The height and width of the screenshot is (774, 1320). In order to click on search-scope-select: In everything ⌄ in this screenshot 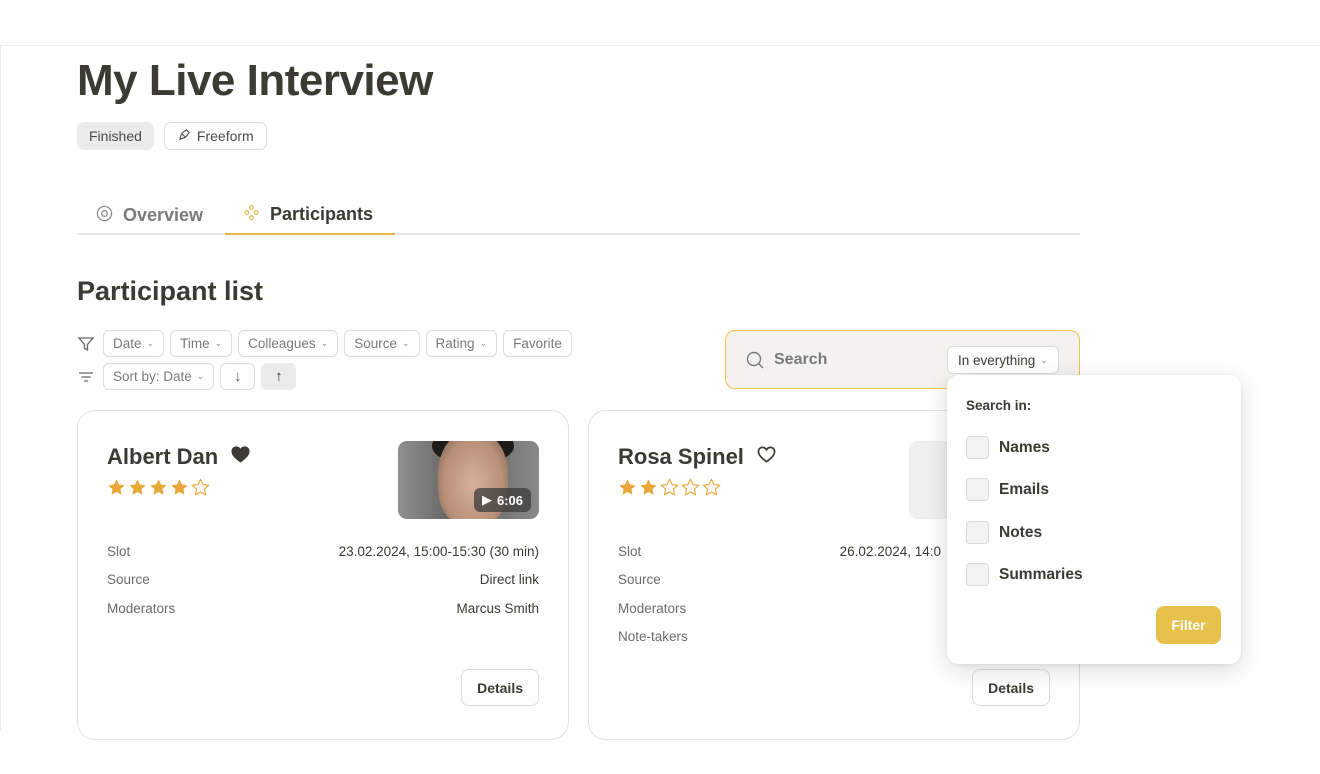, I will do `click(1003, 360)`.